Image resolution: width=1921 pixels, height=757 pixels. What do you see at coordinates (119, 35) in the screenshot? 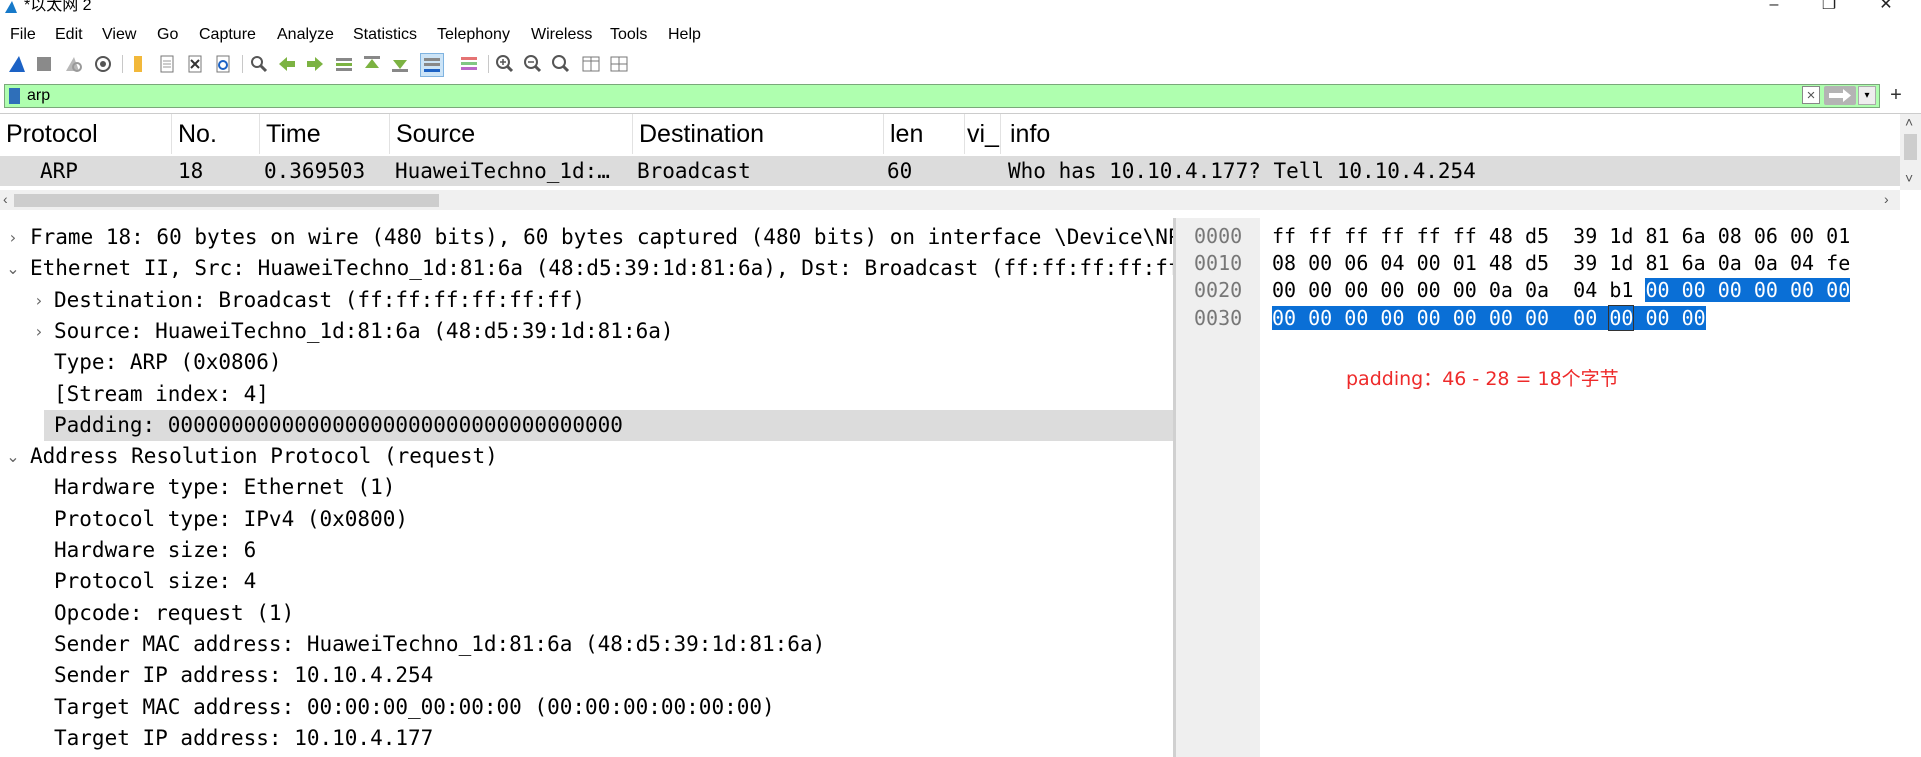
I see `menu-view: View` at bounding box center [119, 35].